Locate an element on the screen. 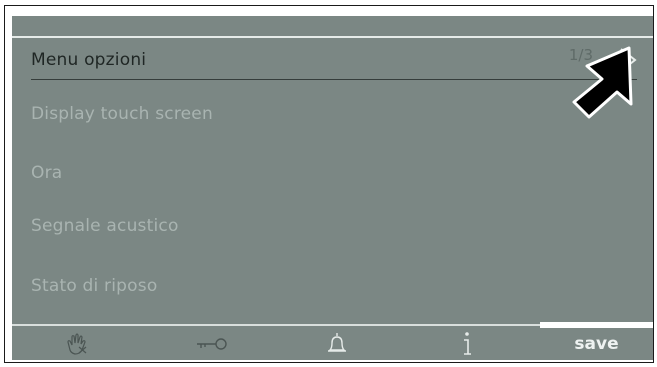 The image size is (657, 367). alarm-button is located at coordinates (337, 344).